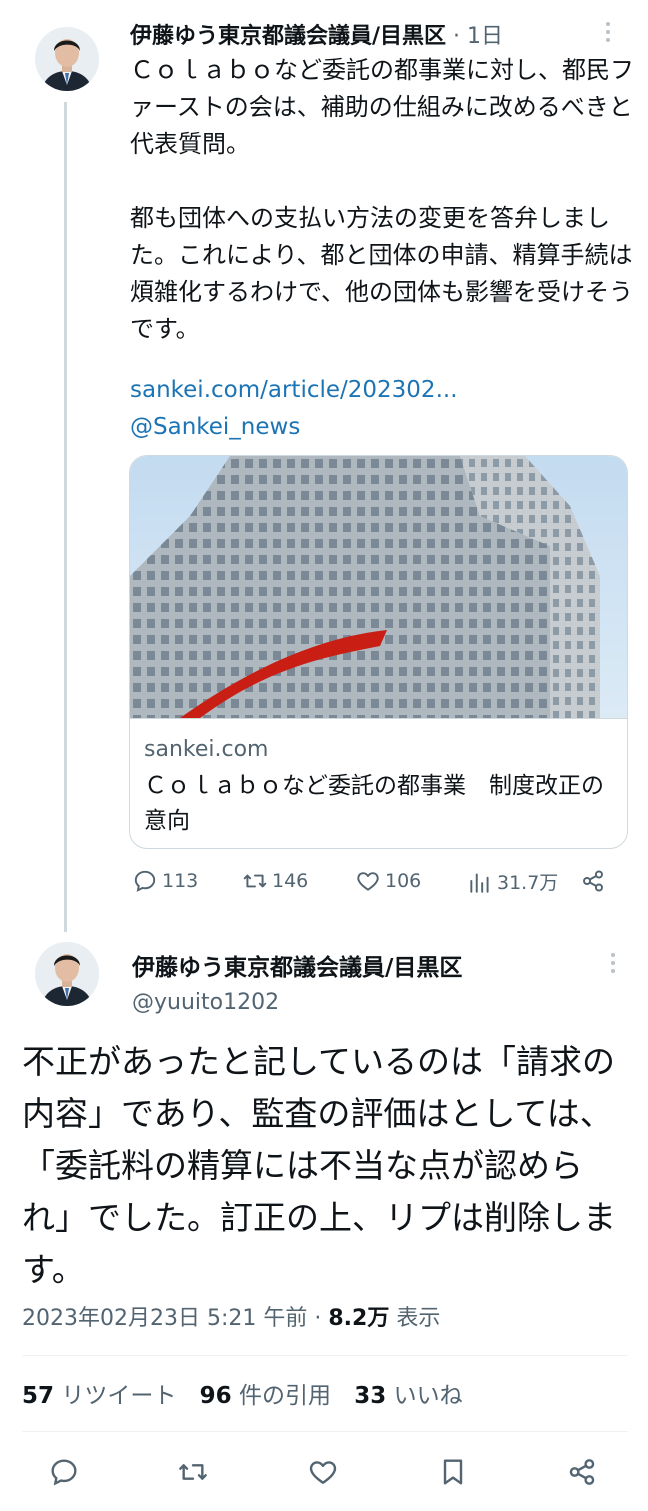 The width and height of the screenshot is (648, 1511). I want to click on bookmark-button, so click(453, 1472).